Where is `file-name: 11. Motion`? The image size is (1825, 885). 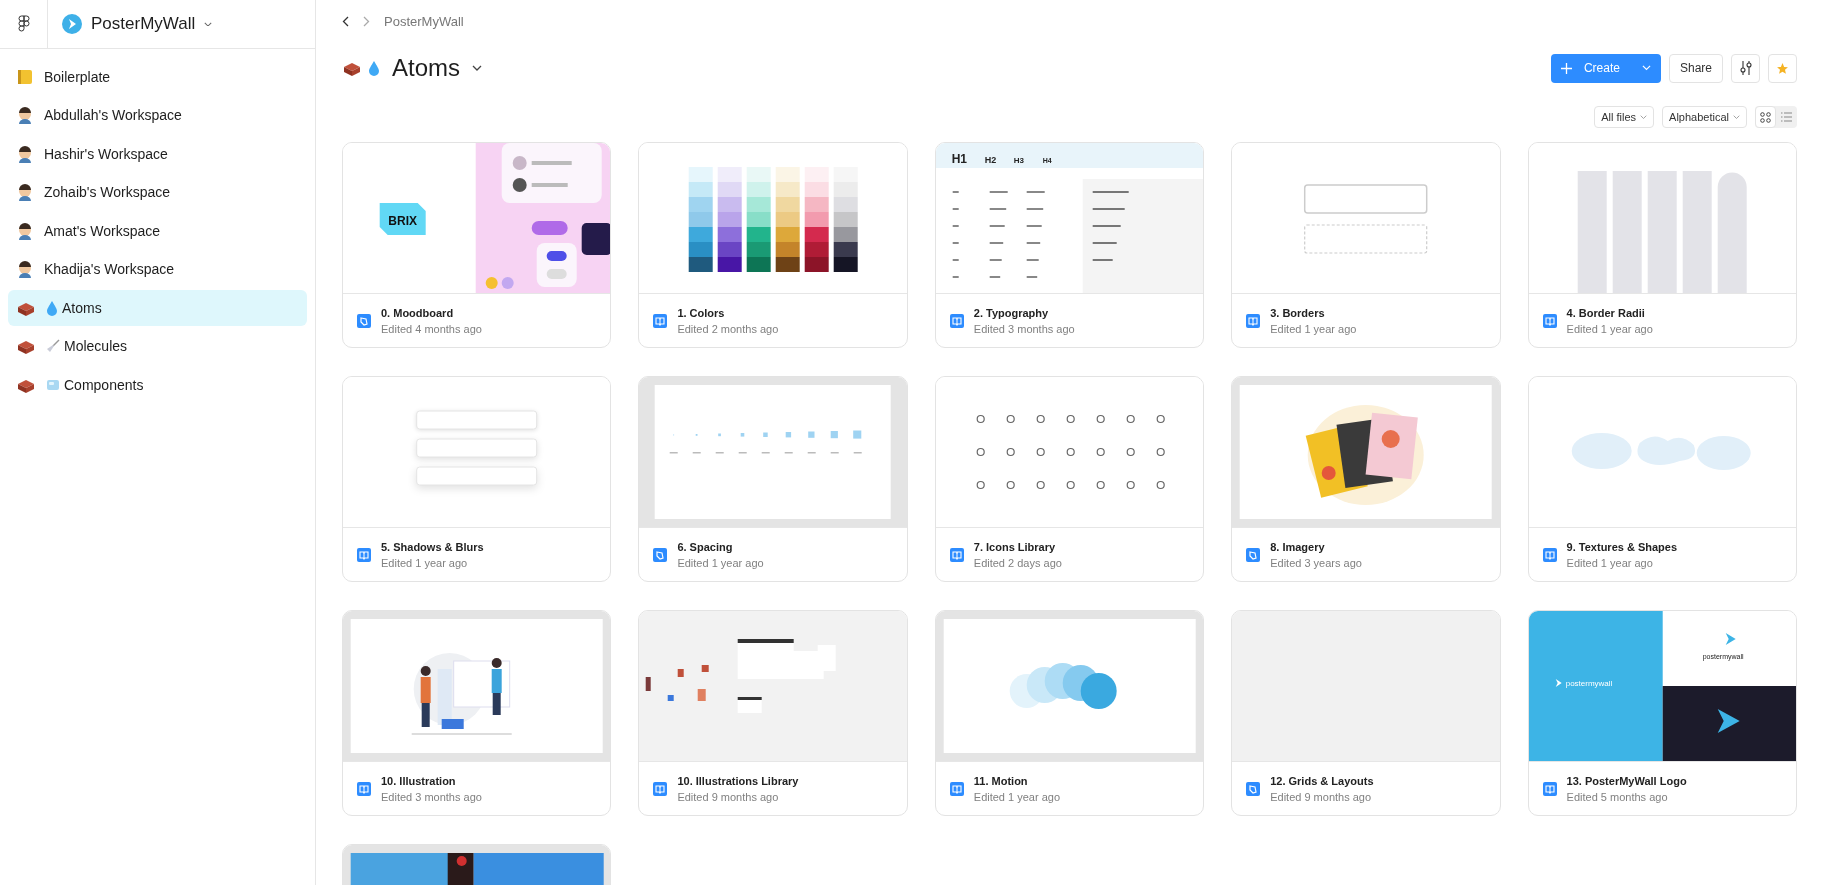 file-name: 11. Motion is located at coordinates (1001, 780).